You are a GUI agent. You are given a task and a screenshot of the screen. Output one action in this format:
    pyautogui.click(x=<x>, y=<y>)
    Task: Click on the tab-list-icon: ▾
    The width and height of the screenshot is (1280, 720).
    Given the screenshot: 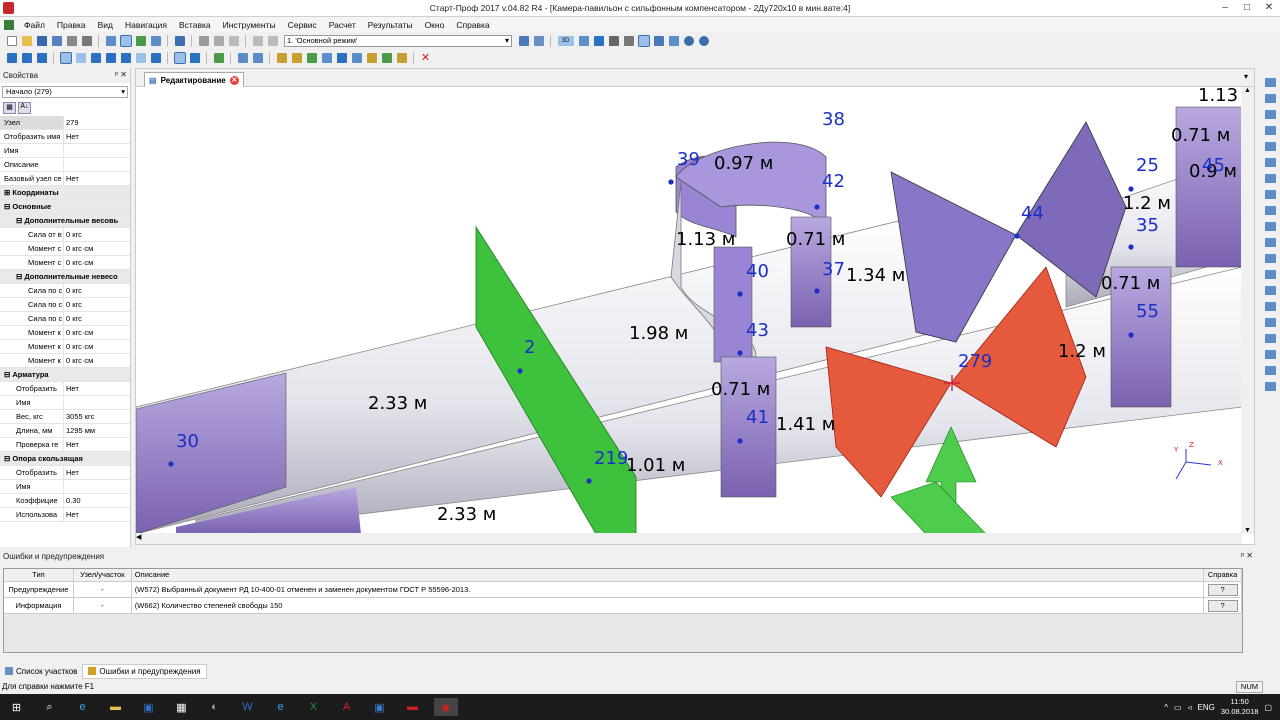 What is the action you would take?
    pyautogui.click(x=1246, y=76)
    